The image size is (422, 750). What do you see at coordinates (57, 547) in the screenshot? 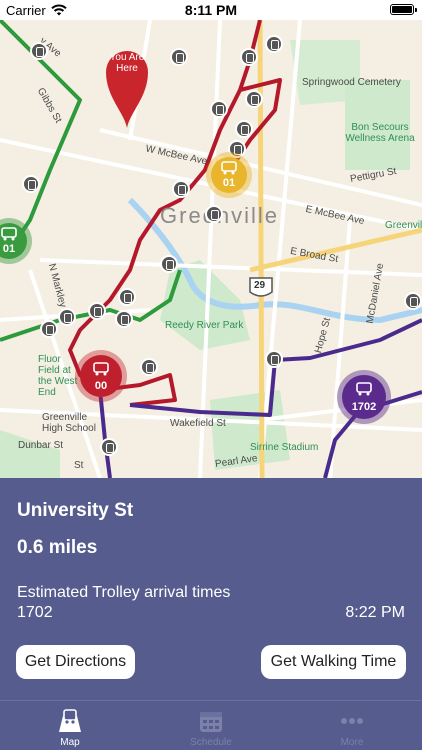
I see `stop-distance: 0.6 miles` at bounding box center [57, 547].